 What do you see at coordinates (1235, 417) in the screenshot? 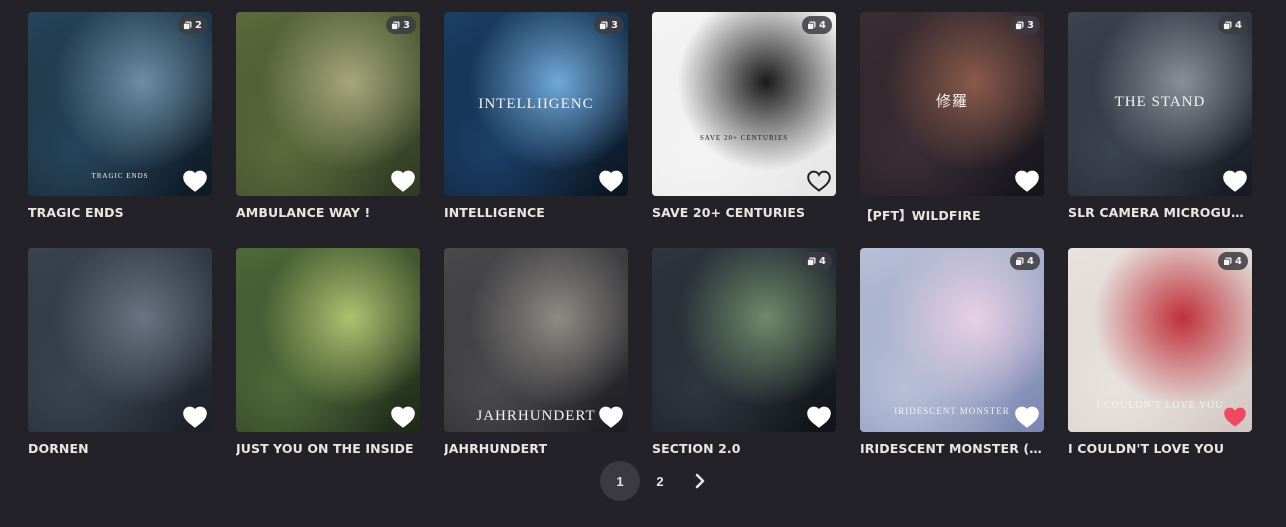
I see `heart-filled-icon` at bounding box center [1235, 417].